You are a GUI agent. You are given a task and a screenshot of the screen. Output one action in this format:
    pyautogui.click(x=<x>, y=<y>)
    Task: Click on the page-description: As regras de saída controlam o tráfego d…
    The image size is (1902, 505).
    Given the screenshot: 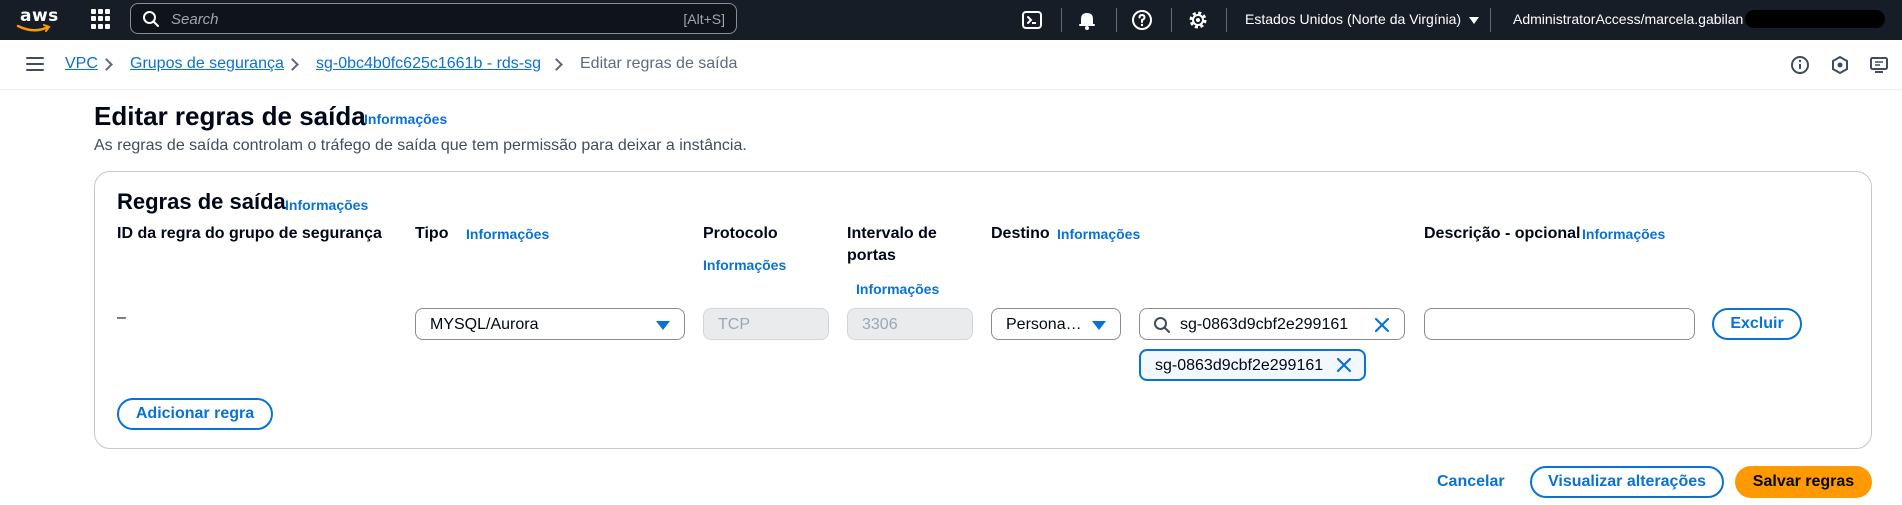 What is the action you would take?
    pyautogui.click(x=420, y=145)
    